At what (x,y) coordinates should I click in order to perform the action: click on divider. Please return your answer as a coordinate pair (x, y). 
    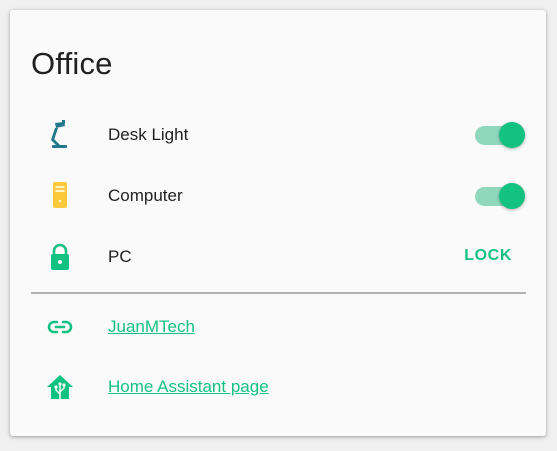
    Looking at the image, I should click on (278, 293).